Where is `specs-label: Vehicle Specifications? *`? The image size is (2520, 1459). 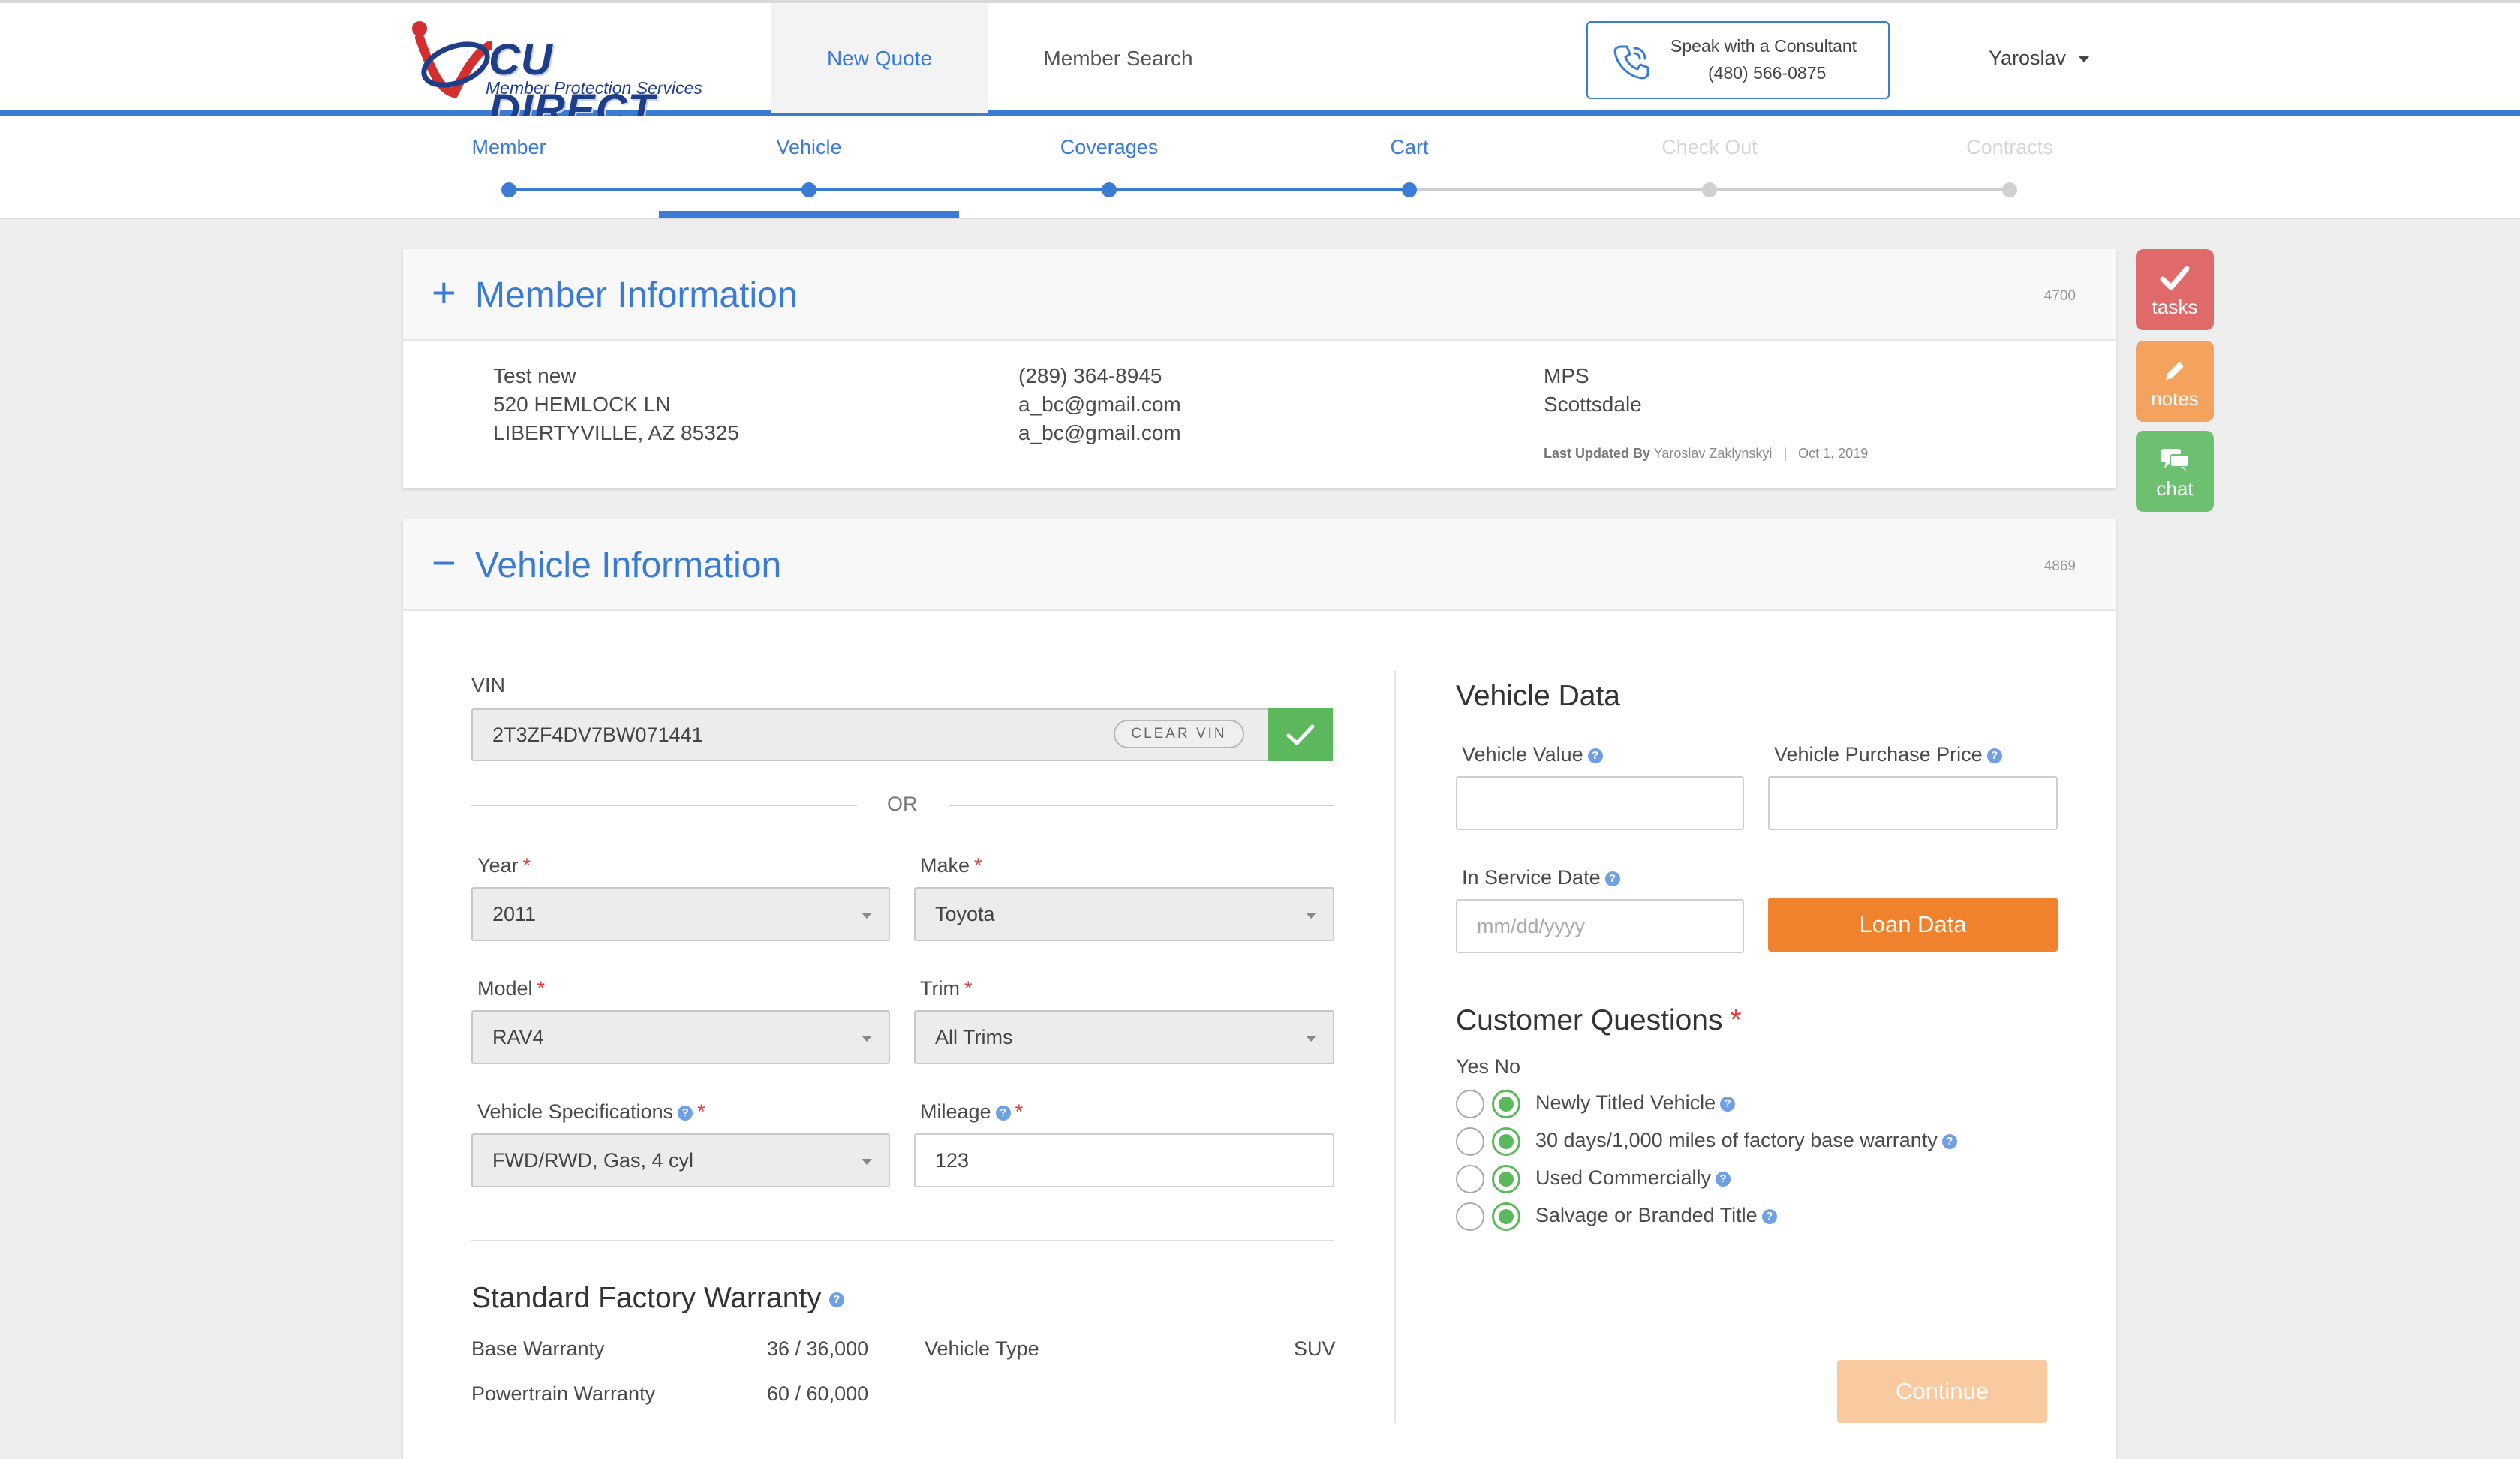 specs-label: Vehicle Specifications? * is located at coordinates (591, 1112).